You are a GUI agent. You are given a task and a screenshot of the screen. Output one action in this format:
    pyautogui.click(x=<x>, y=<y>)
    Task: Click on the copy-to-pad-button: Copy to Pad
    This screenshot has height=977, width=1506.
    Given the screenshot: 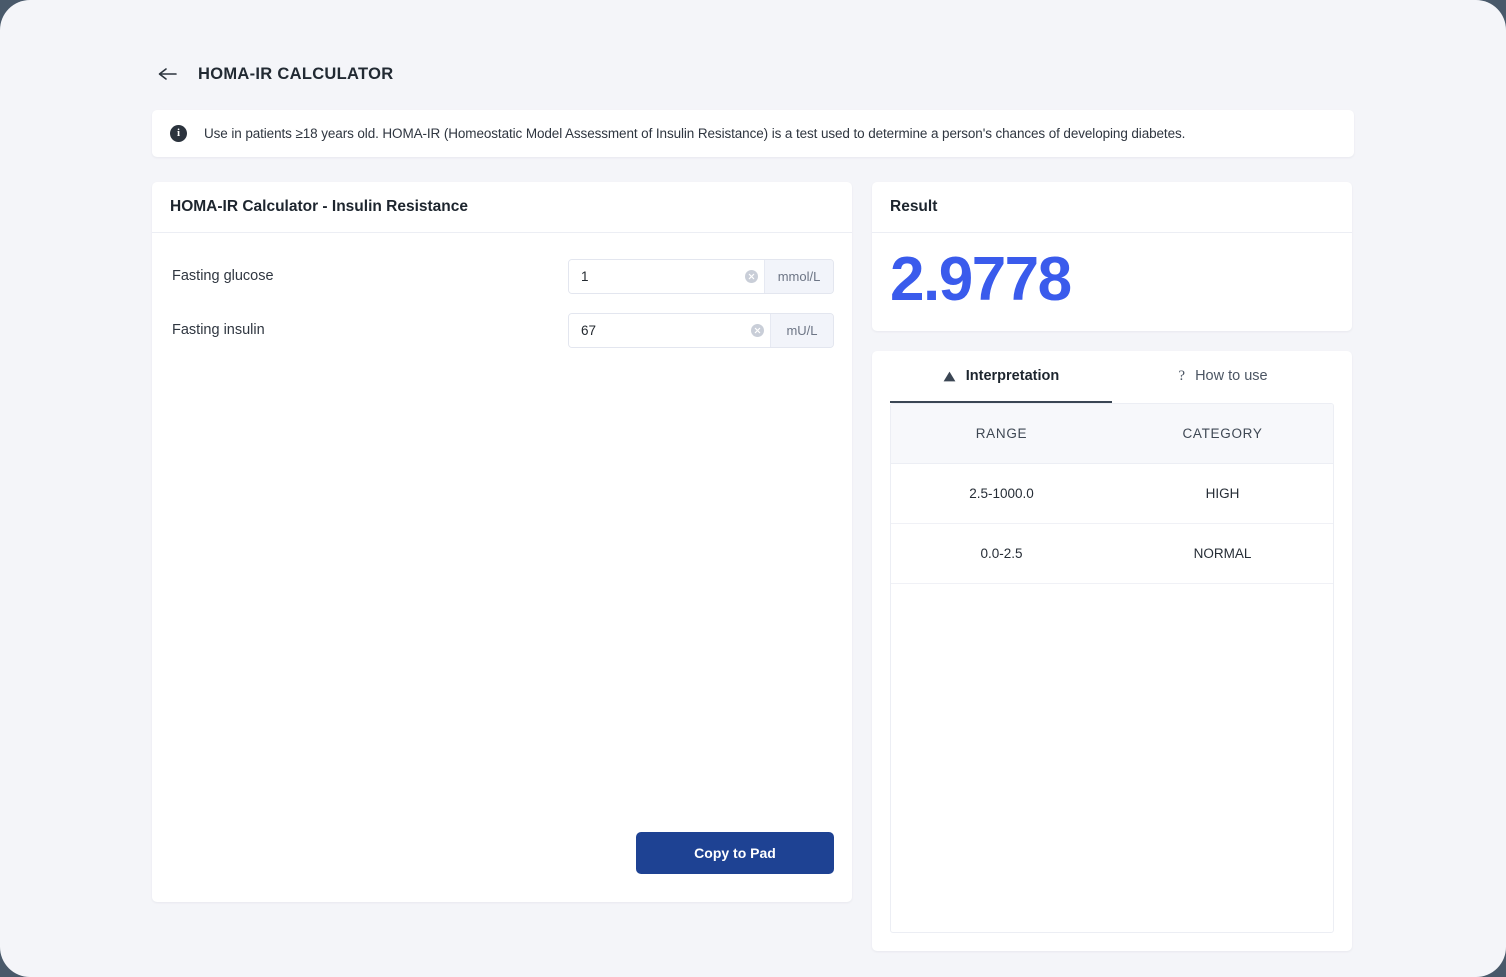 What is the action you would take?
    pyautogui.click(x=735, y=853)
    